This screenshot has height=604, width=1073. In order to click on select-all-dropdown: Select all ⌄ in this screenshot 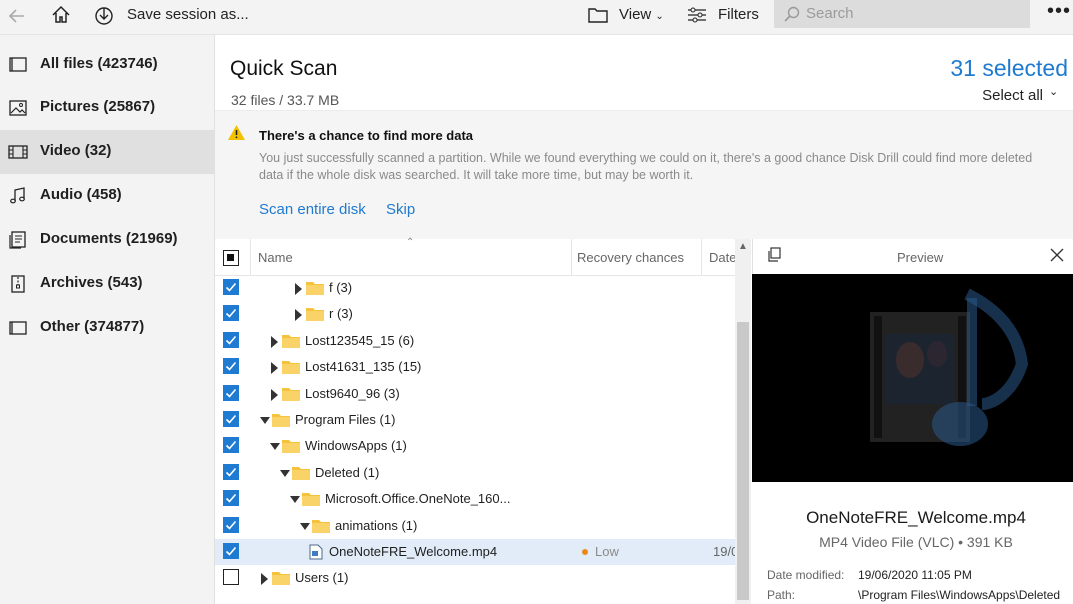, I will do `click(1020, 95)`.